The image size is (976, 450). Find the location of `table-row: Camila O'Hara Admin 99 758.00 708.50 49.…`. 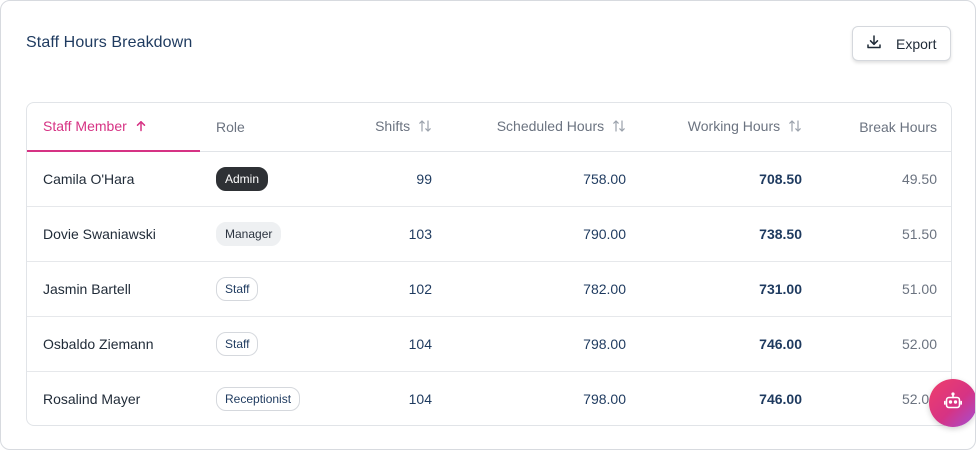

table-row: Camila O'Hara Admin 99 758.00 708.50 49.… is located at coordinates (489, 178).